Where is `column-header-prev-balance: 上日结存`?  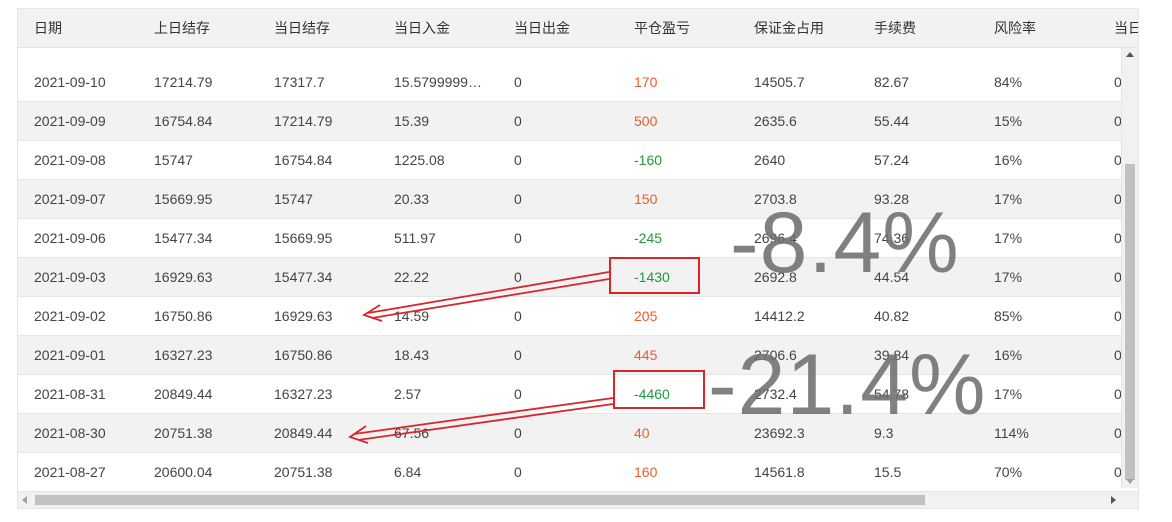 column-header-prev-balance: 上日结存 is located at coordinates (209, 28).